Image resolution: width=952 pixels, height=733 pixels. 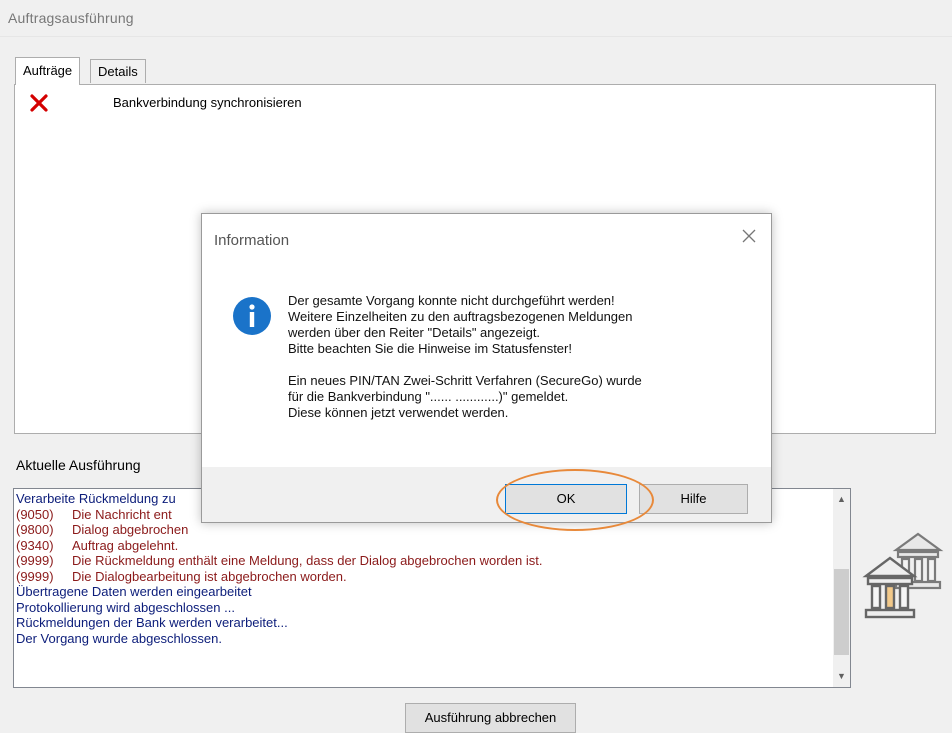 What do you see at coordinates (130, 529) in the screenshot?
I see `log-text: Dialog abgebrochen` at bounding box center [130, 529].